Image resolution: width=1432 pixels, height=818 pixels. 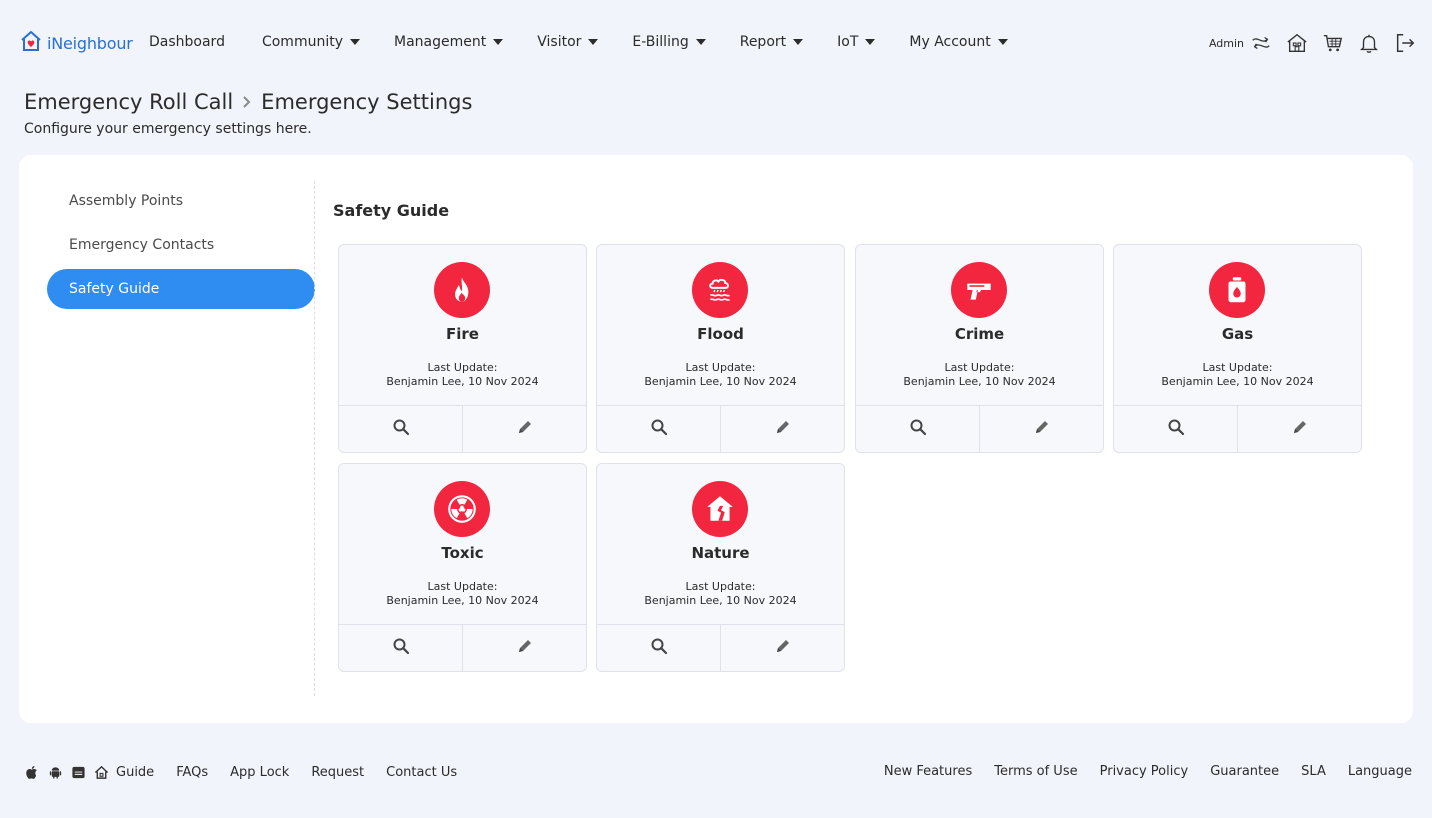 What do you see at coordinates (462, 553) in the screenshot?
I see `guide-name: Toxic` at bounding box center [462, 553].